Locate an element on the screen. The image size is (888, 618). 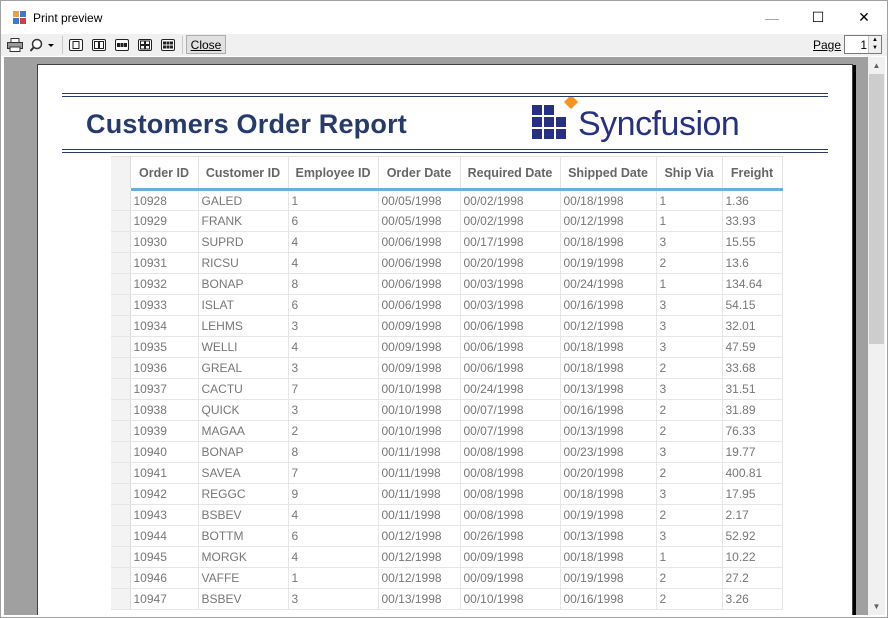
table-cell: 4 is located at coordinates (333, 515).